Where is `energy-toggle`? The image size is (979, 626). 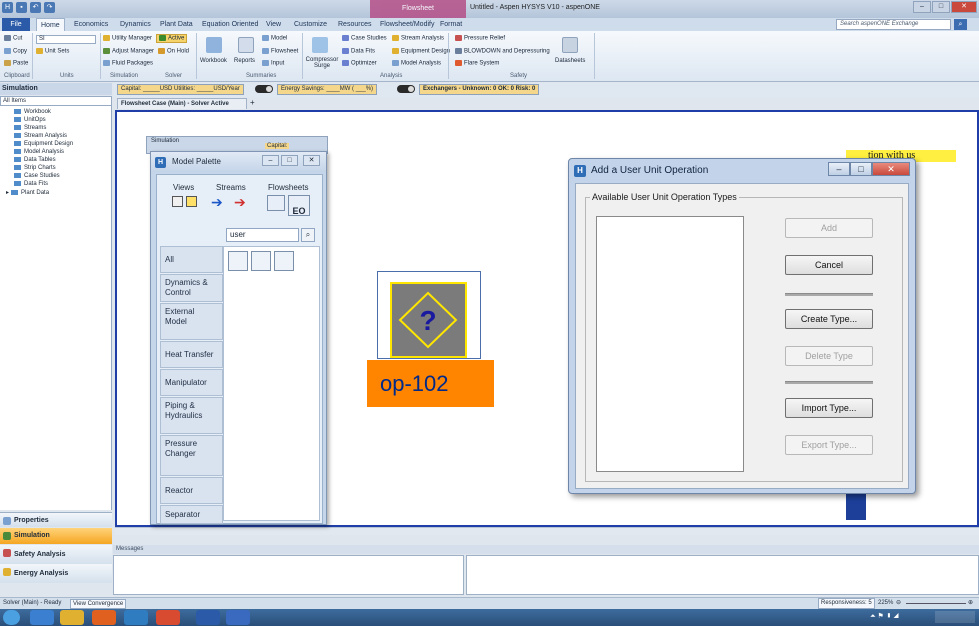 energy-toggle is located at coordinates (406, 89).